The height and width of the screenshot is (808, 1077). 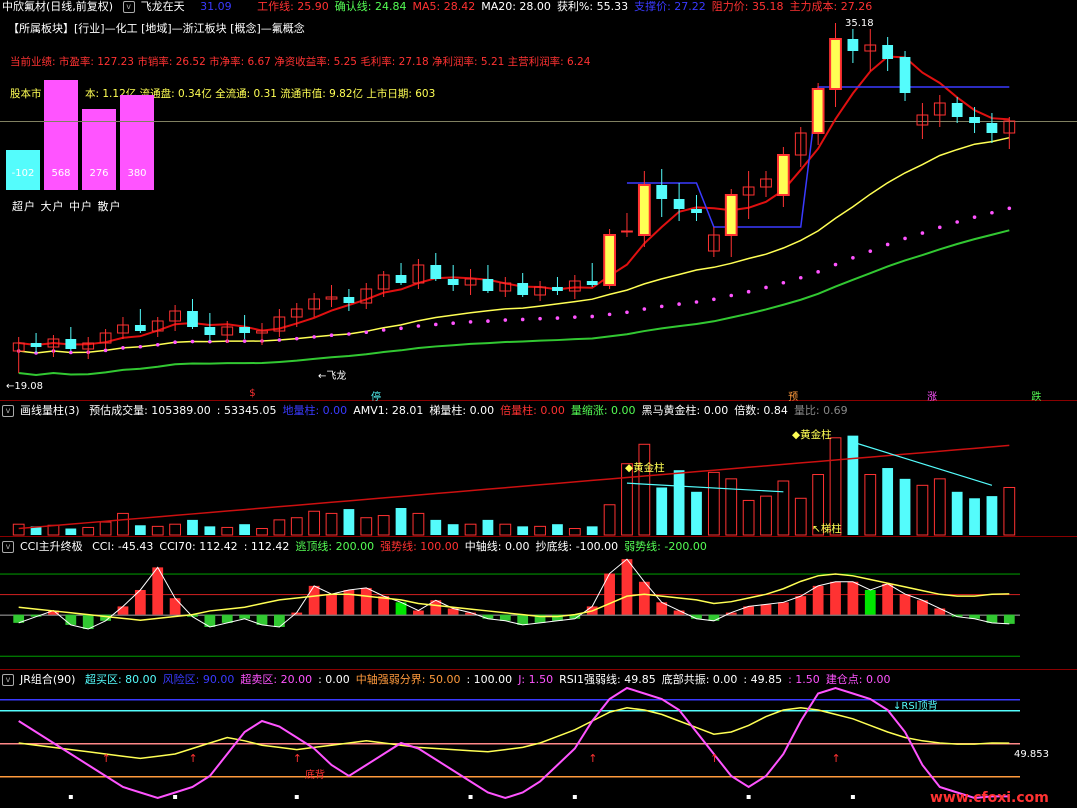 What do you see at coordinates (763, 679) in the screenshot?
I see `jr-value-9: : 49.85` at bounding box center [763, 679].